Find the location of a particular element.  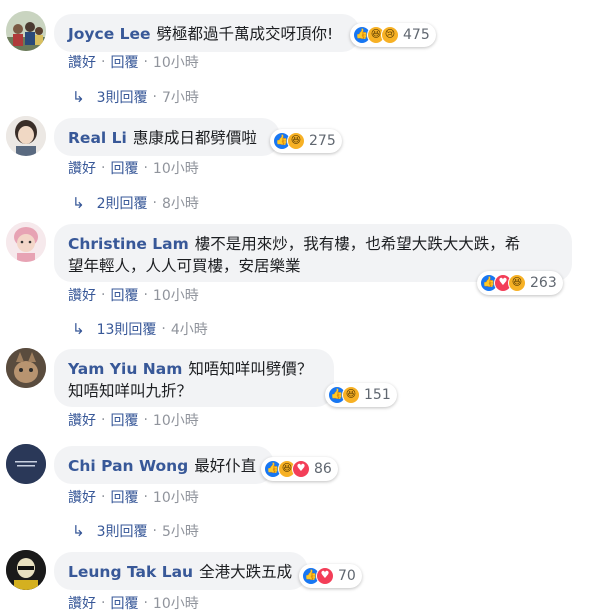

comment-bubble: Leung Tak Lau 全港大跌五成 is located at coordinates (181, 571).